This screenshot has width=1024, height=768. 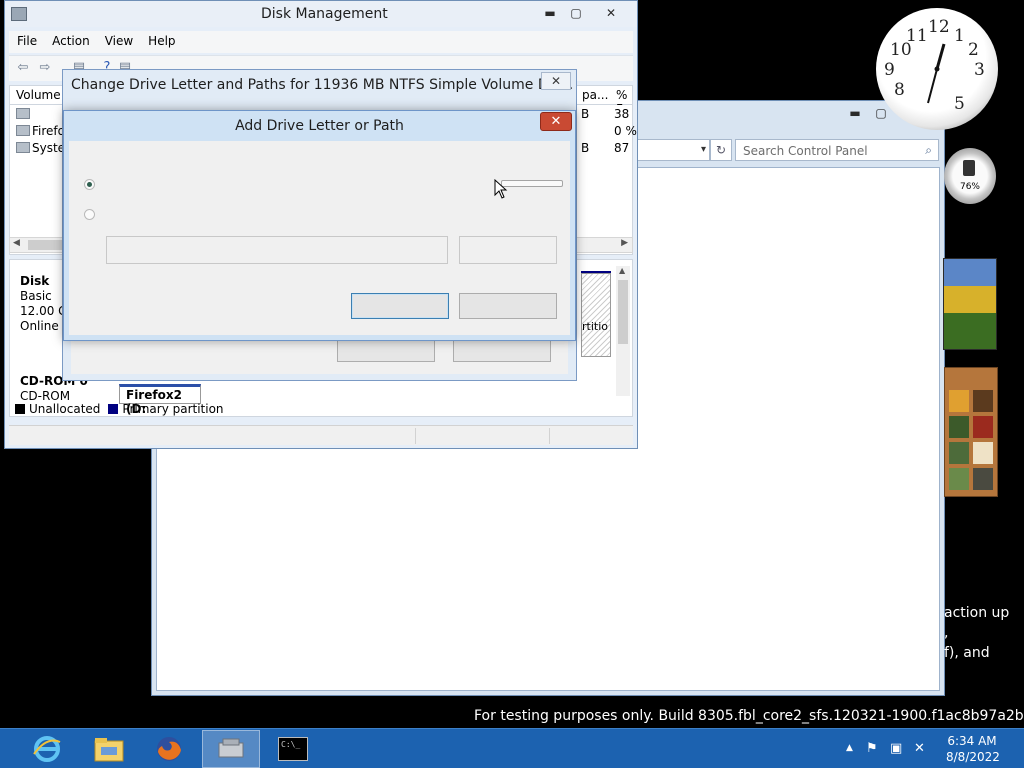 What do you see at coordinates (896, 748) in the screenshot?
I see `network-icon: ▣` at bounding box center [896, 748].